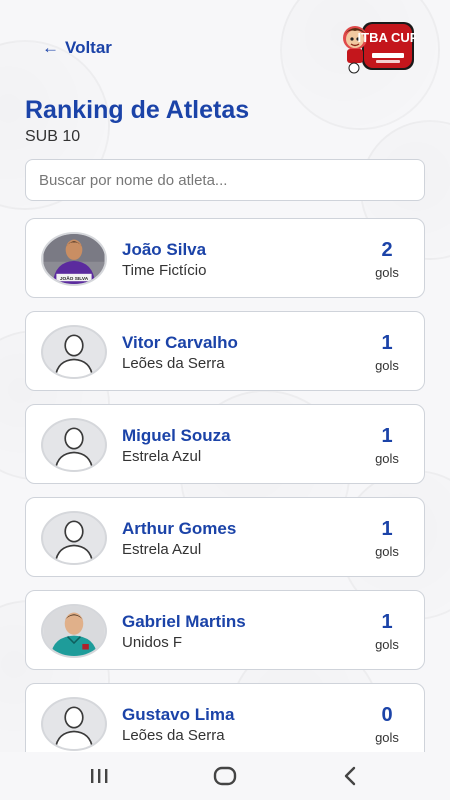  Describe the element at coordinates (152, 642) in the screenshot. I see `athlete-team: Unidos F` at that location.